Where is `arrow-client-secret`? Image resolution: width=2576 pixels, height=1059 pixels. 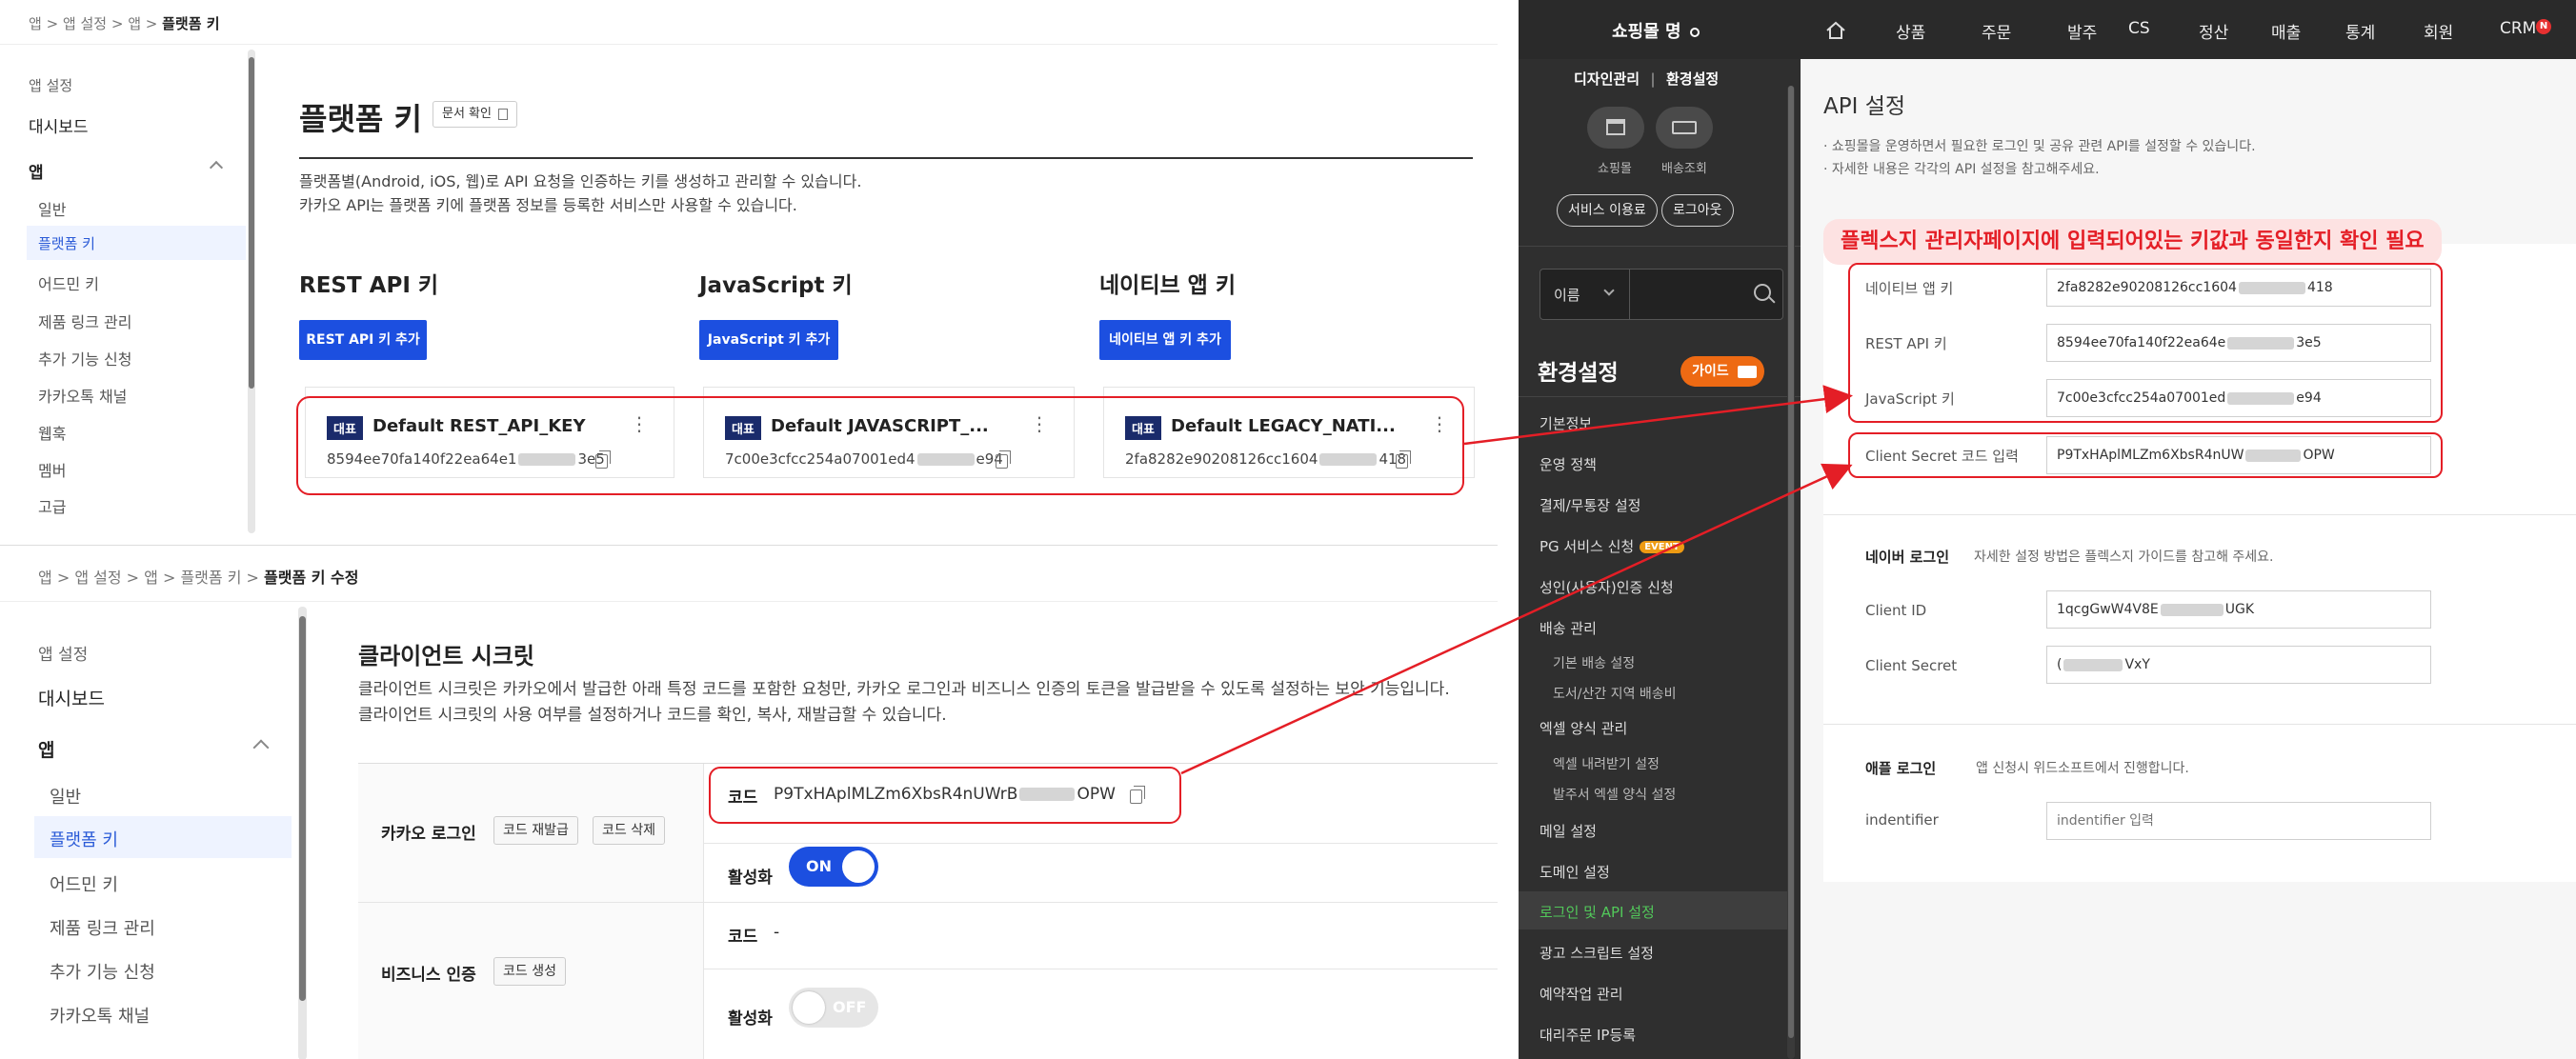
arrow-client-secret is located at coordinates (1517, 619).